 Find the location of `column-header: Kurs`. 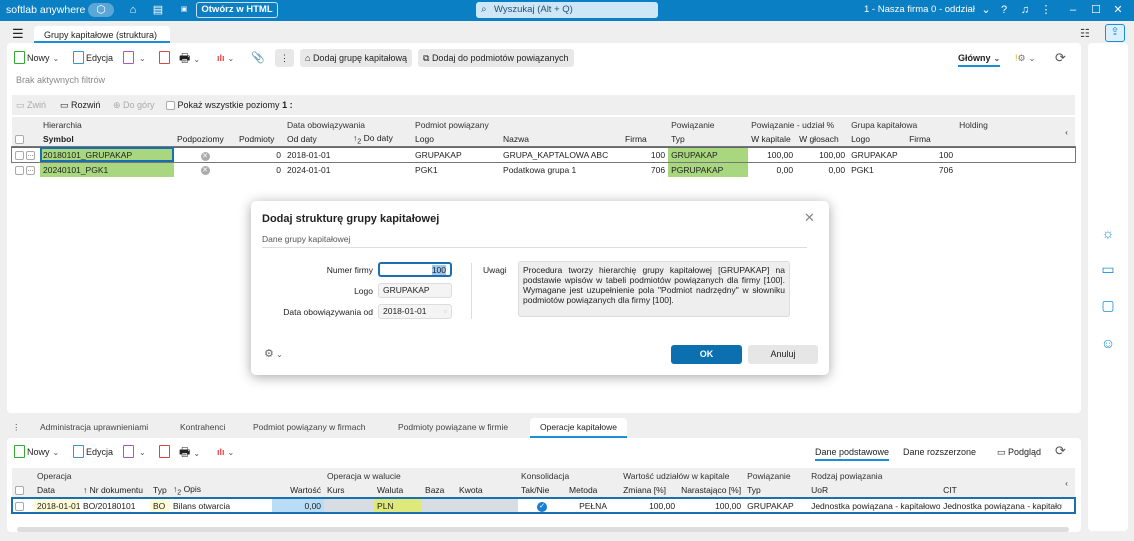

column-header: Kurs is located at coordinates (349, 491).